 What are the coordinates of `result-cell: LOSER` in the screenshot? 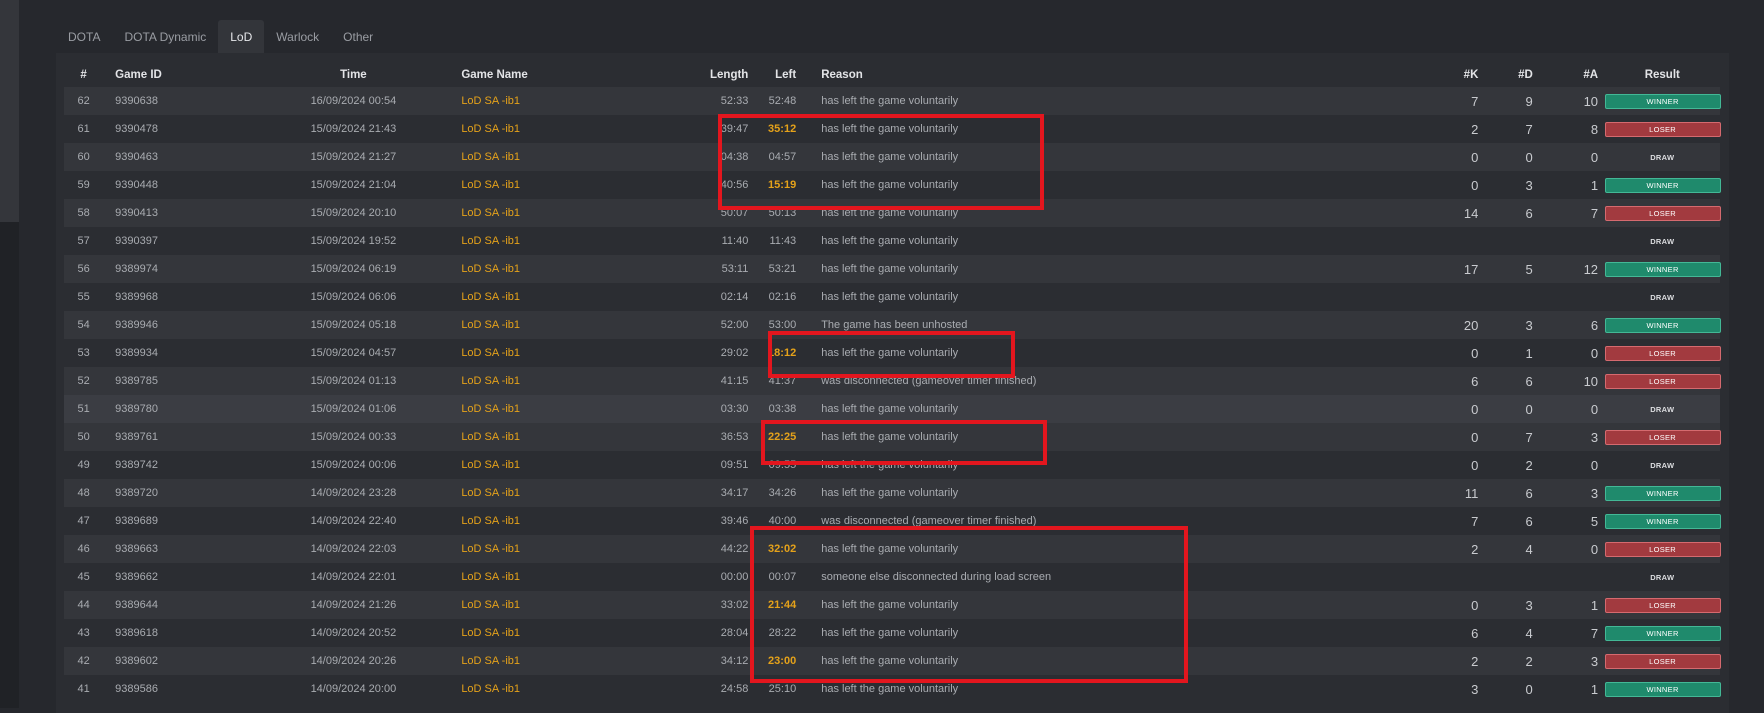 It's located at (1662, 549).